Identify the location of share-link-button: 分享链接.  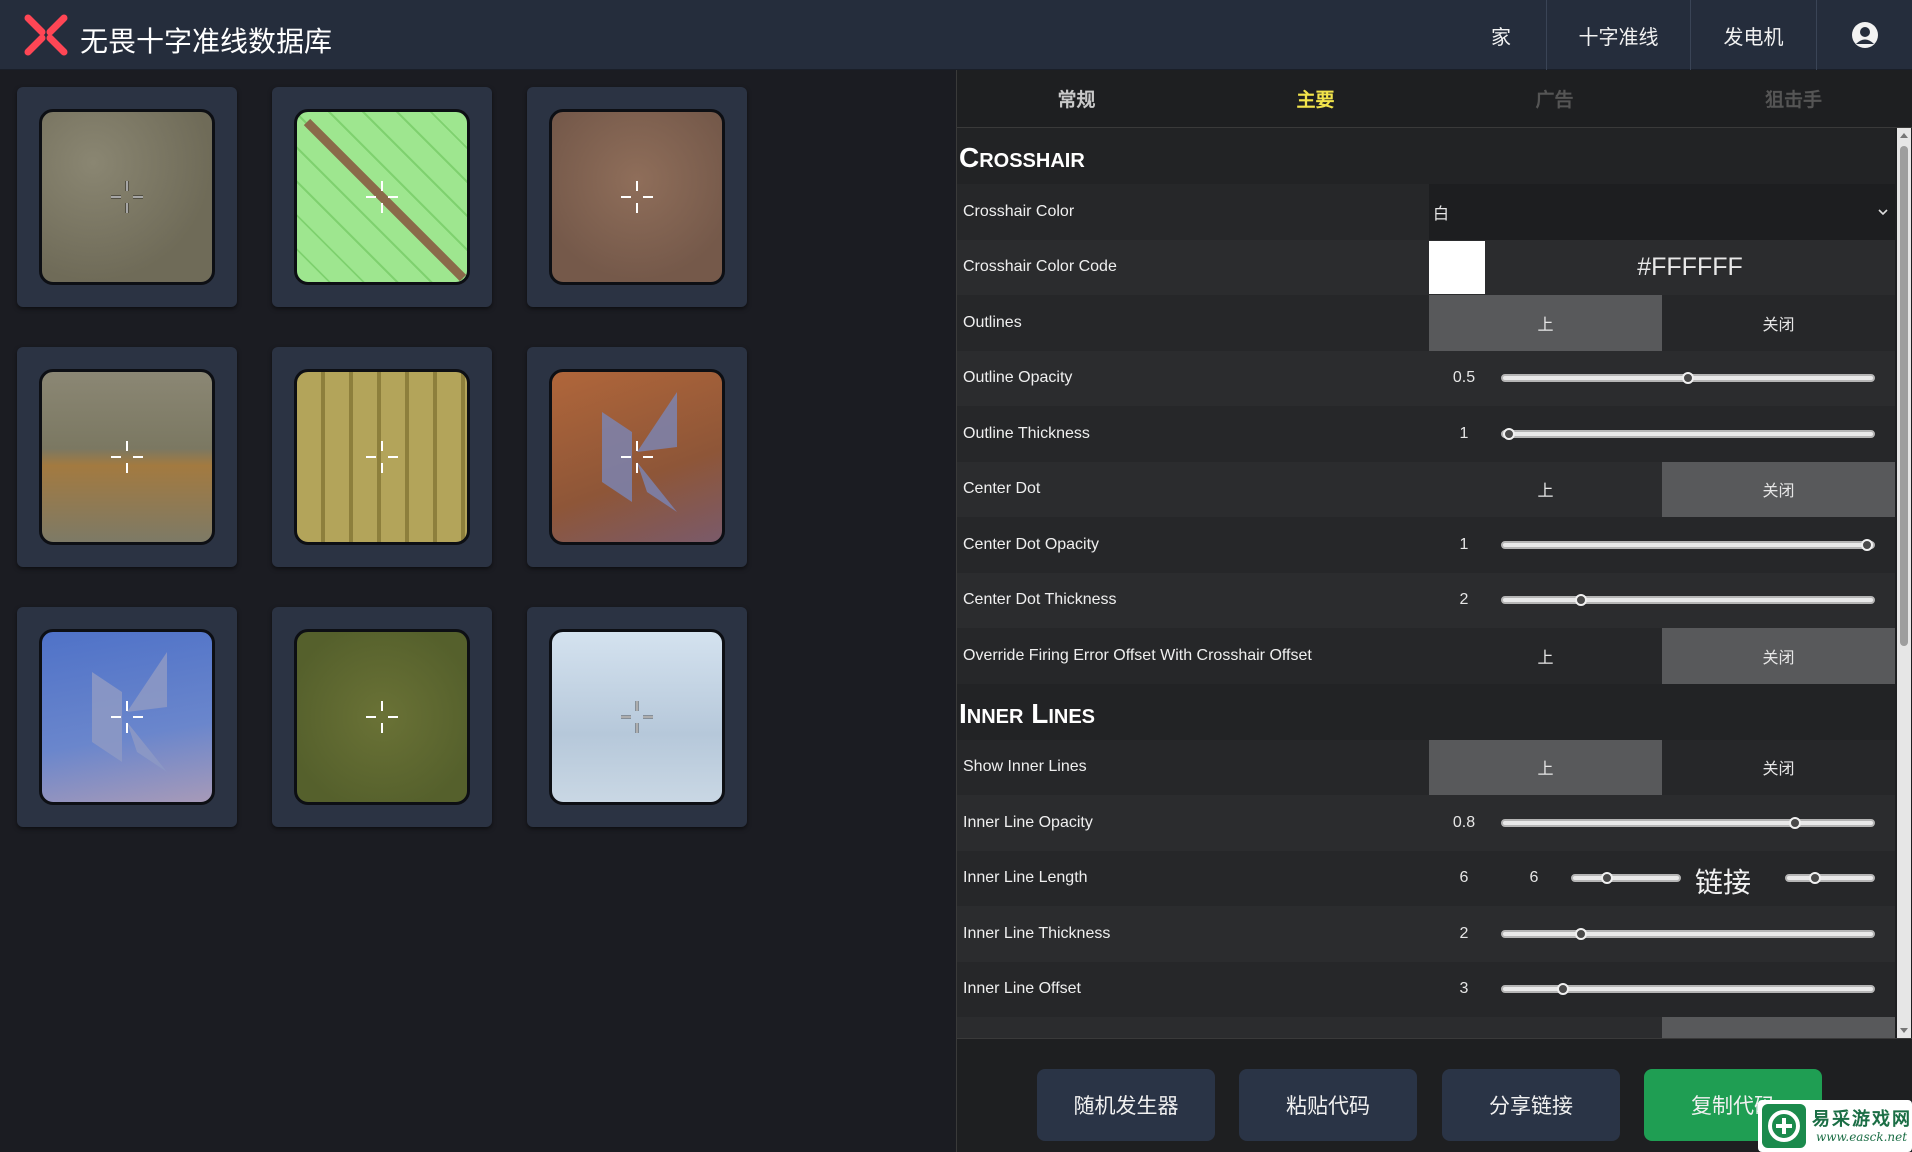
(1531, 1105).